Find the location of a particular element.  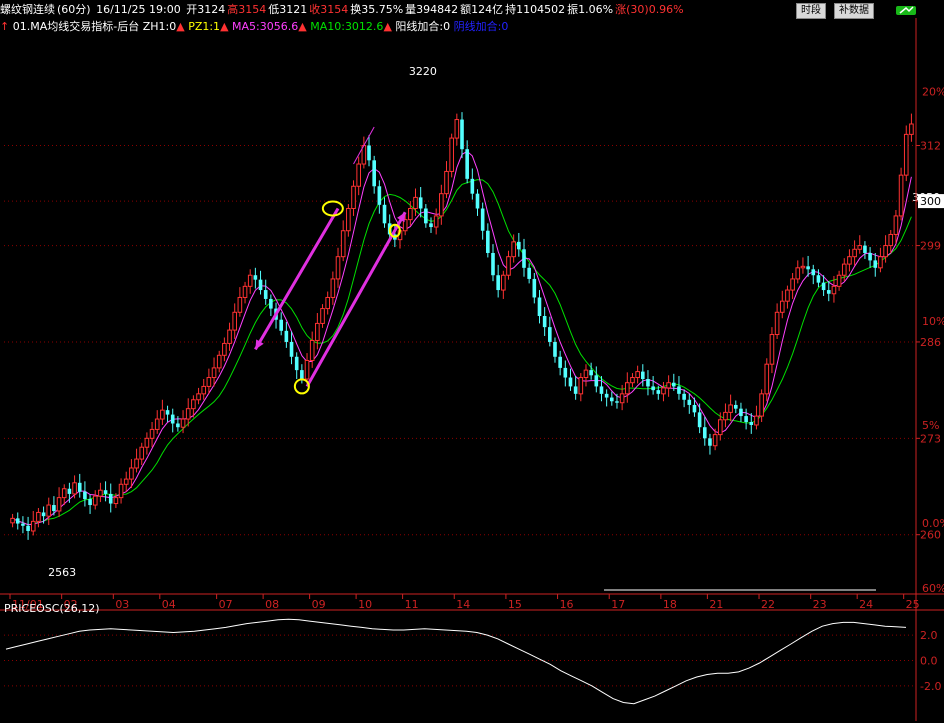

x-tick-label: 17 is located at coordinates (618, 604).